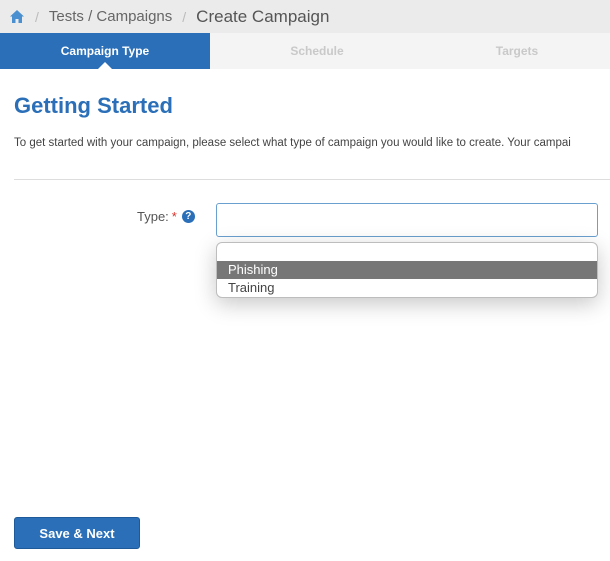 This screenshot has width=610, height=561. What do you see at coordinates (77, 533) in the screenshot?
I see `save-next-button: Save & Next` at bounding box center [77, 533].